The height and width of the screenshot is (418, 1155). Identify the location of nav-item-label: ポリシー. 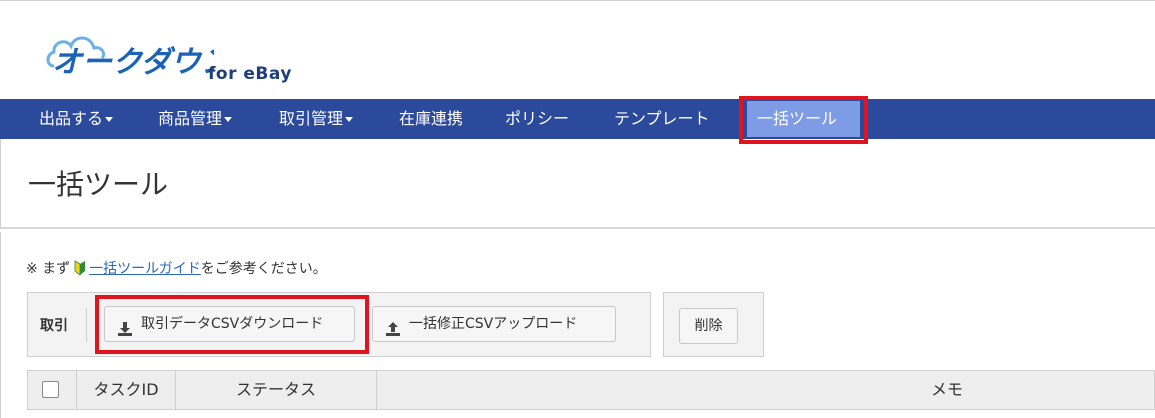
(537, 118).